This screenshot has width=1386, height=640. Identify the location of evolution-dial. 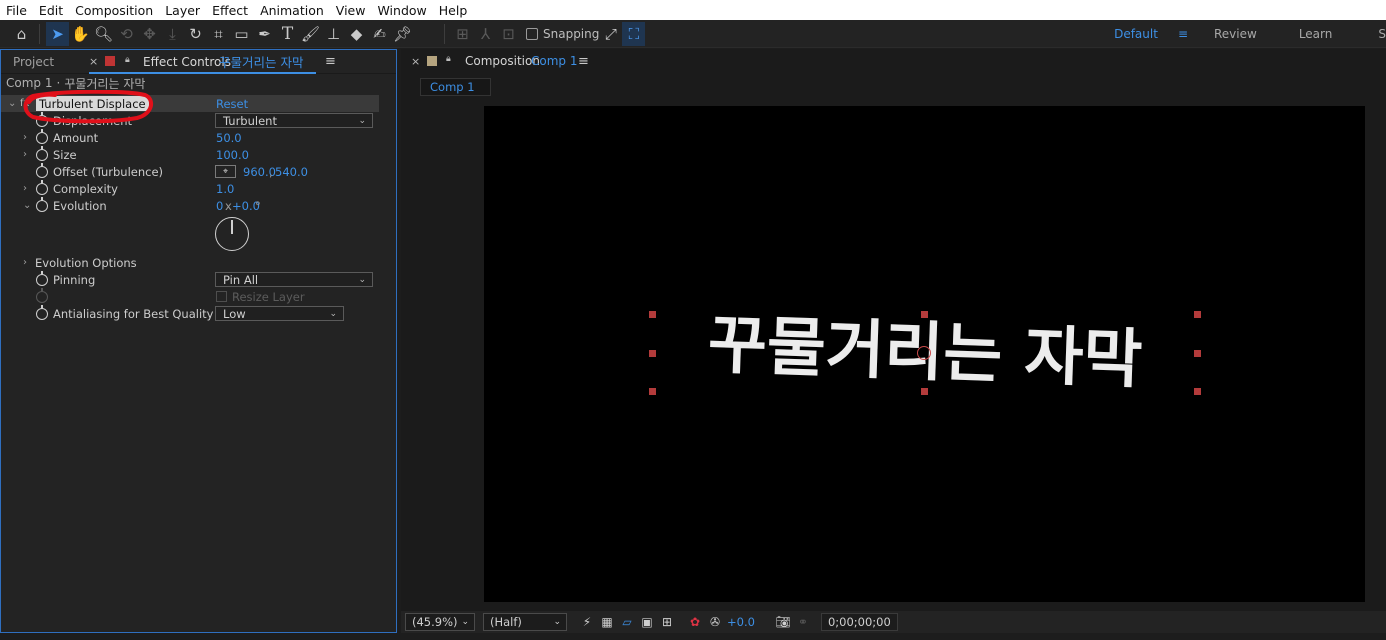
(232, 234).